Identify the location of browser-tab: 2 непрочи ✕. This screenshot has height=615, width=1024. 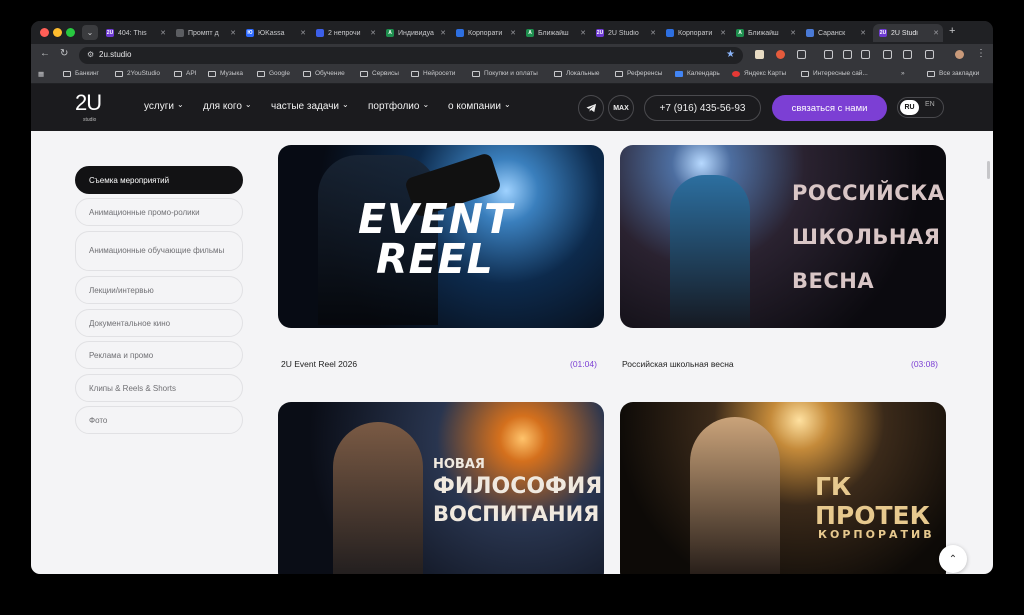
(345, 33).